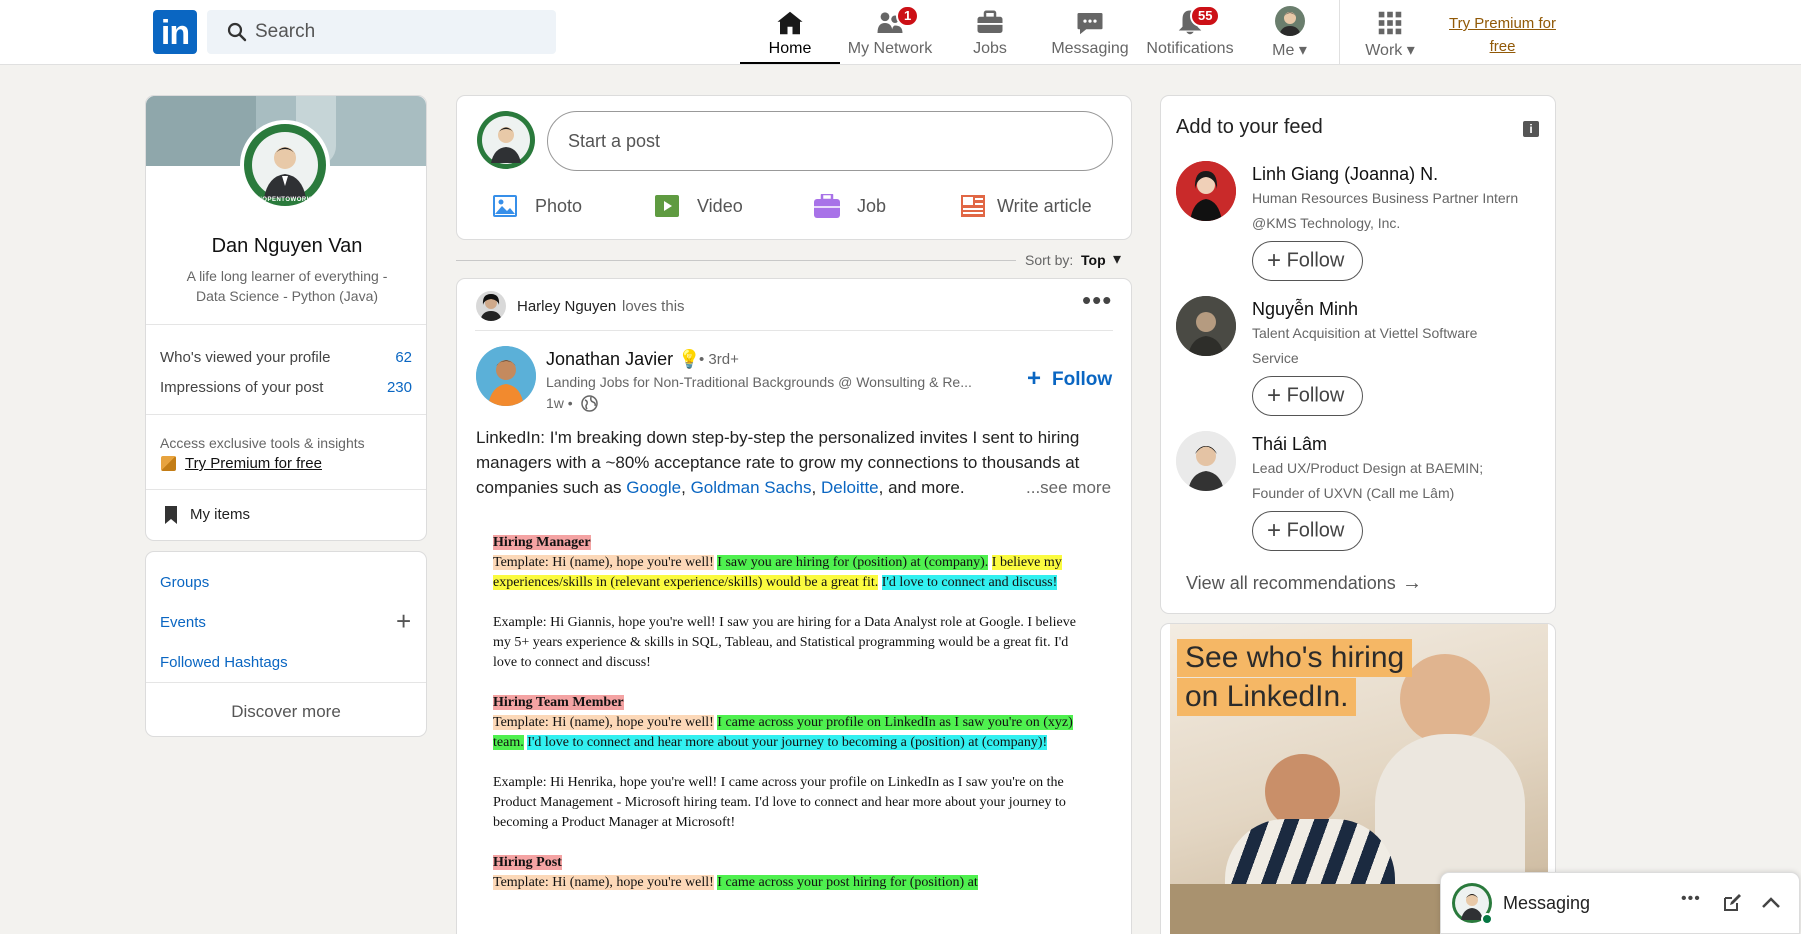 This screenshot has width=1801, height=934. I want to click on linkedin-logo: in, so click(175, 32).